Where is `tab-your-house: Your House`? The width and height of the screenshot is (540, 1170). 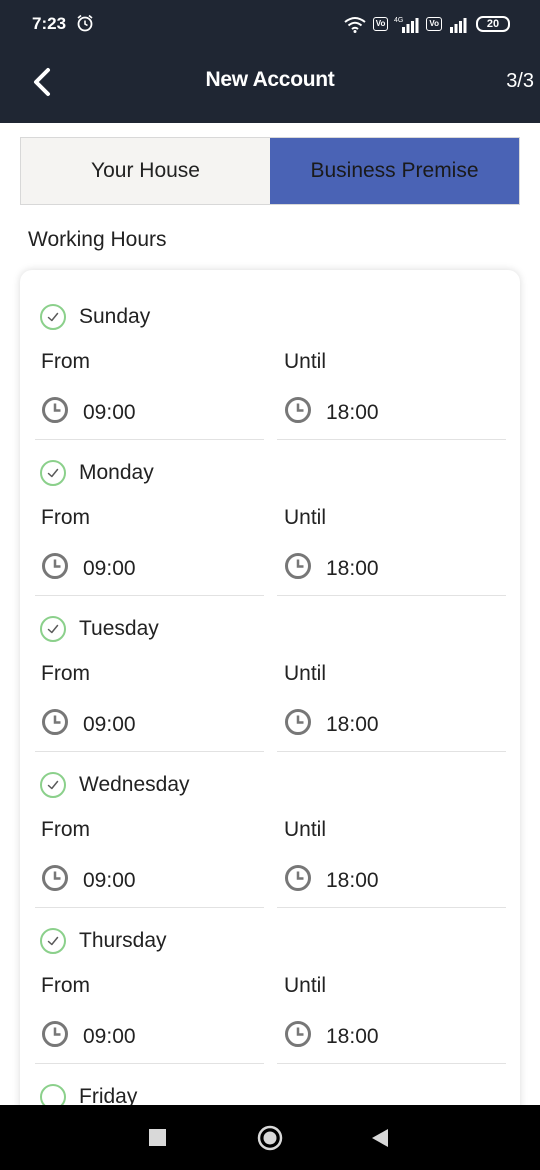
tab-your-house: Your House is located at coordinates (145, 171).